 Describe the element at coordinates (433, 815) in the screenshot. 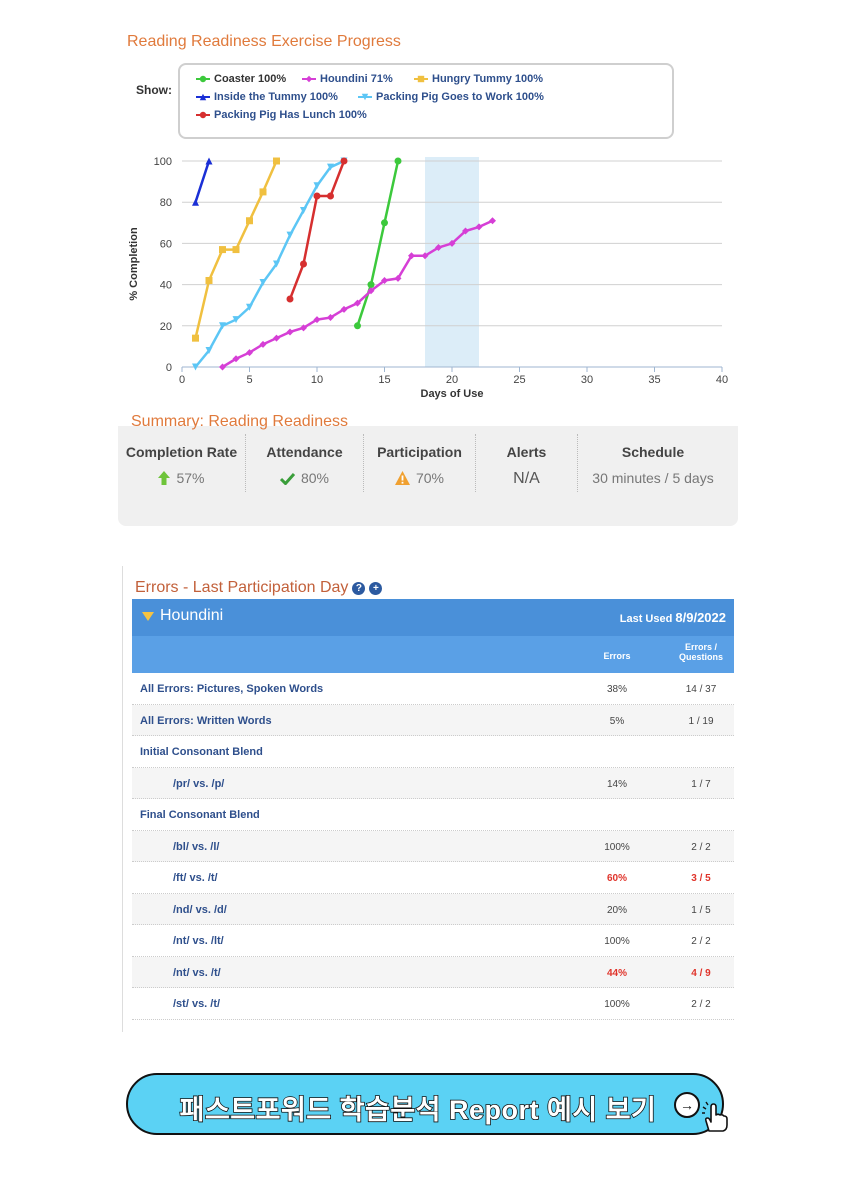

I see `table-row: Final Consonant Blend` at that location.